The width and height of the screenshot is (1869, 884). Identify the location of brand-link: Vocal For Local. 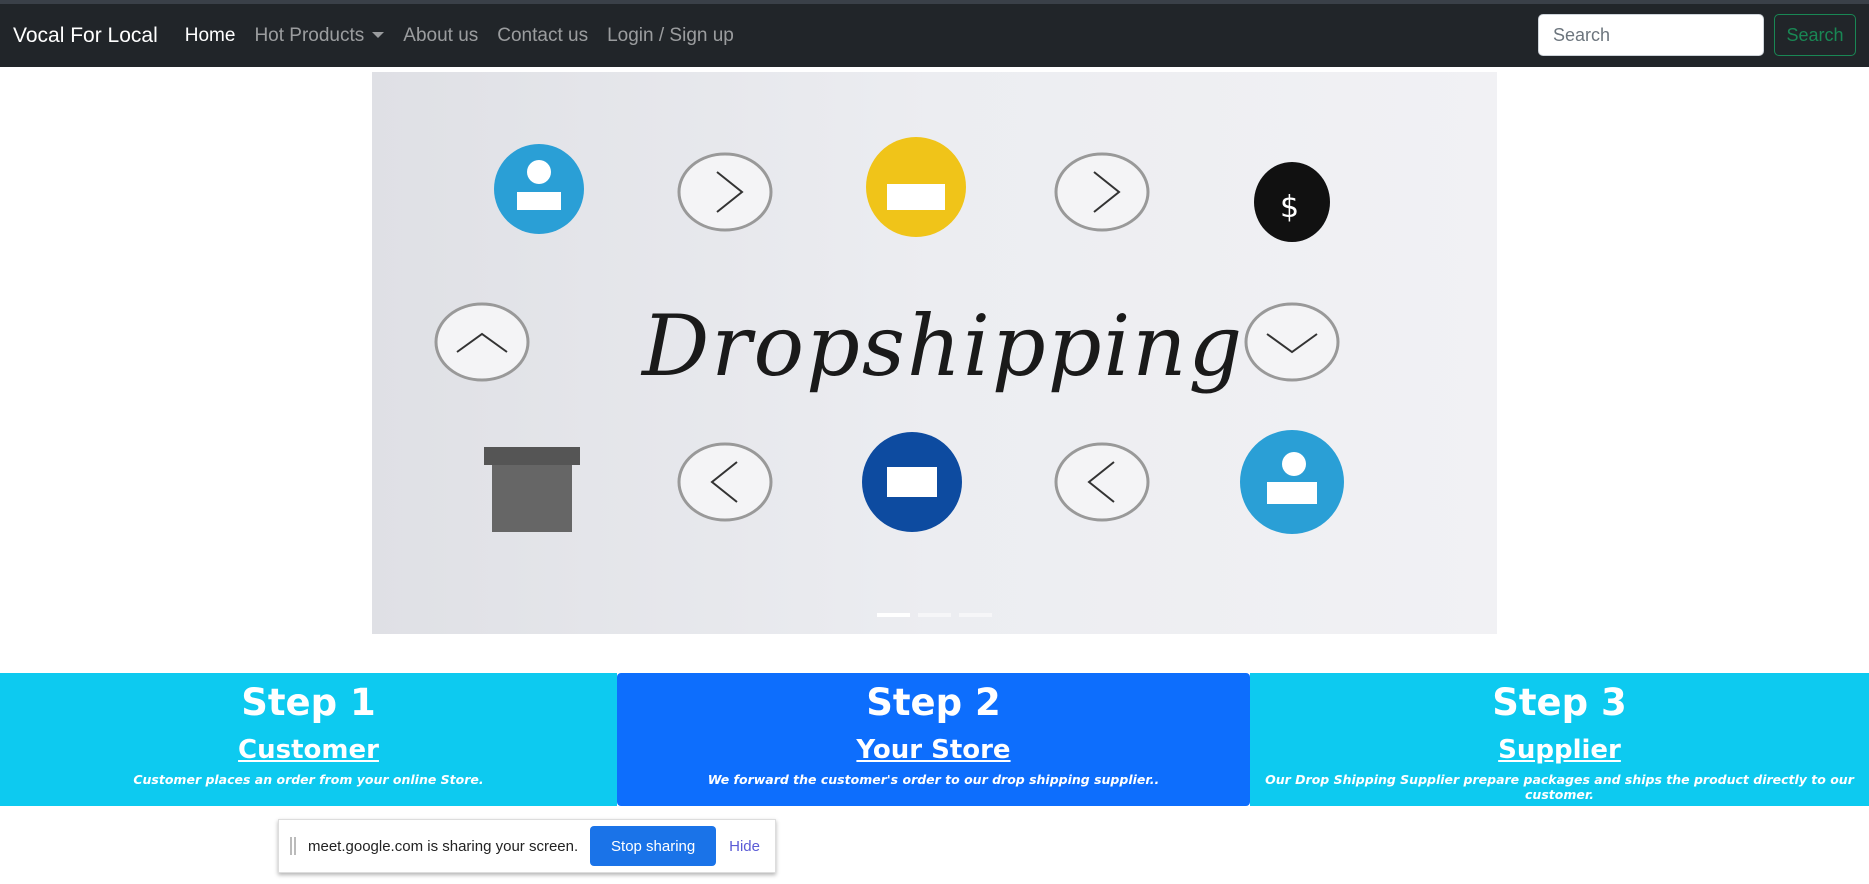
(85, 36).